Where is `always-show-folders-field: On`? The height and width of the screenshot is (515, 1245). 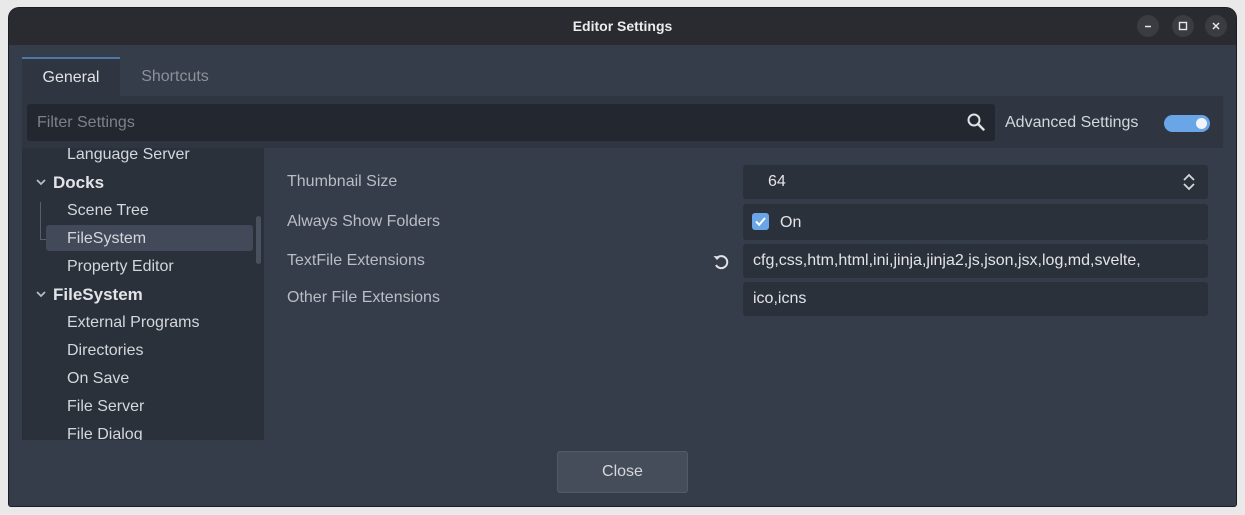 always-show-folders-field: On is located at coordinates (975, 222).